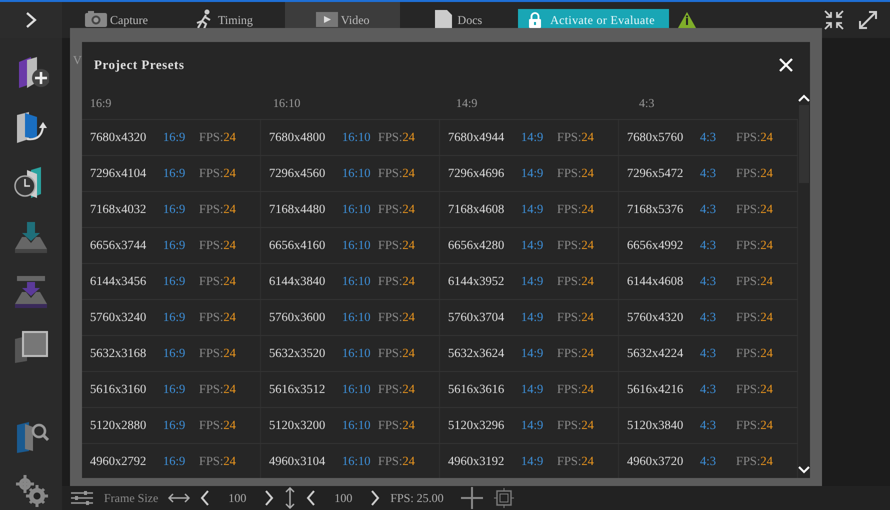  What do you see at coordinates (457, 20) in the screenshot?
I see `tab: Docs` at bounding box center [457, 20].